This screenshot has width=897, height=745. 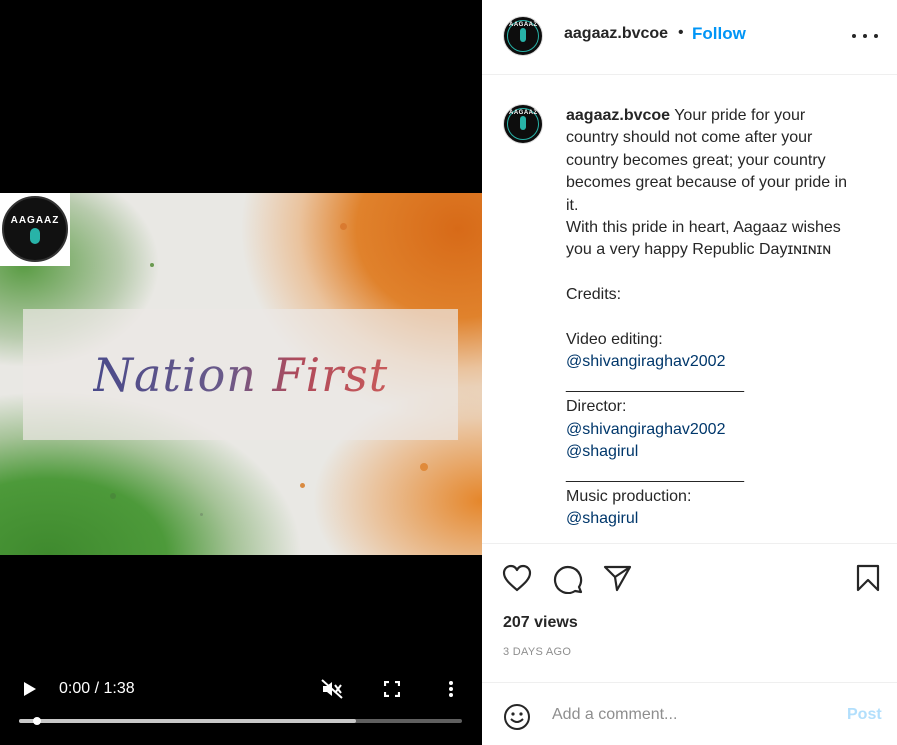 What do you see at coordinates (616, 34) in the screenshot?
I see `header-username: aagaaz.bvcoe` at bounding box center [616, 34].